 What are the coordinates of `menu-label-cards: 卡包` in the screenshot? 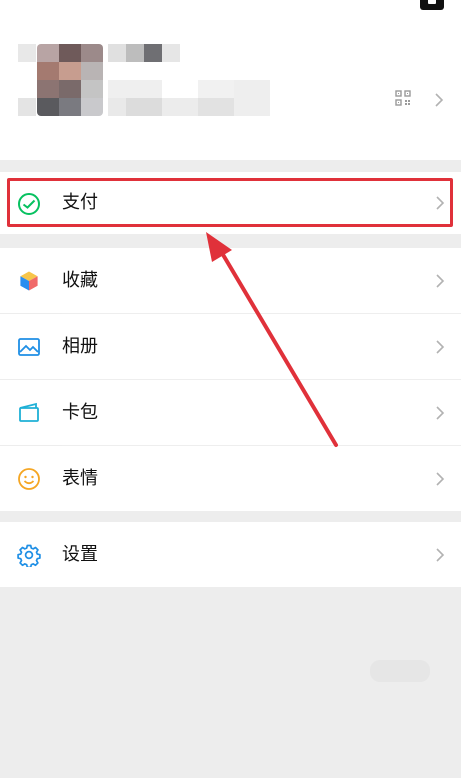 It's located at (80, 412).